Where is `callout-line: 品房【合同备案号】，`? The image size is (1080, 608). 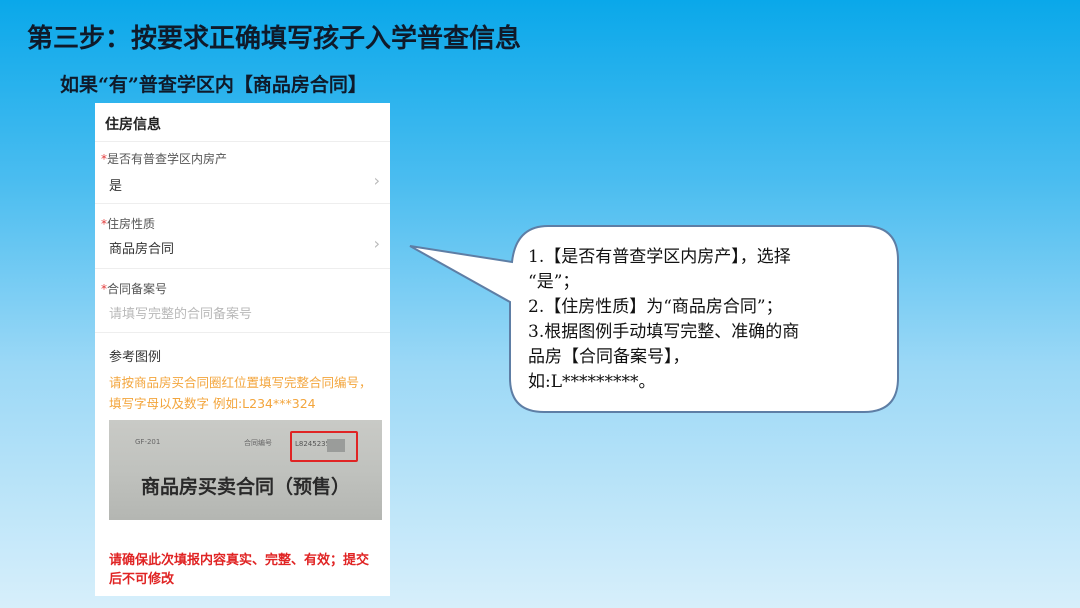 callout-line: 品房【合同备案号】， is located at coordinates (609, 357).